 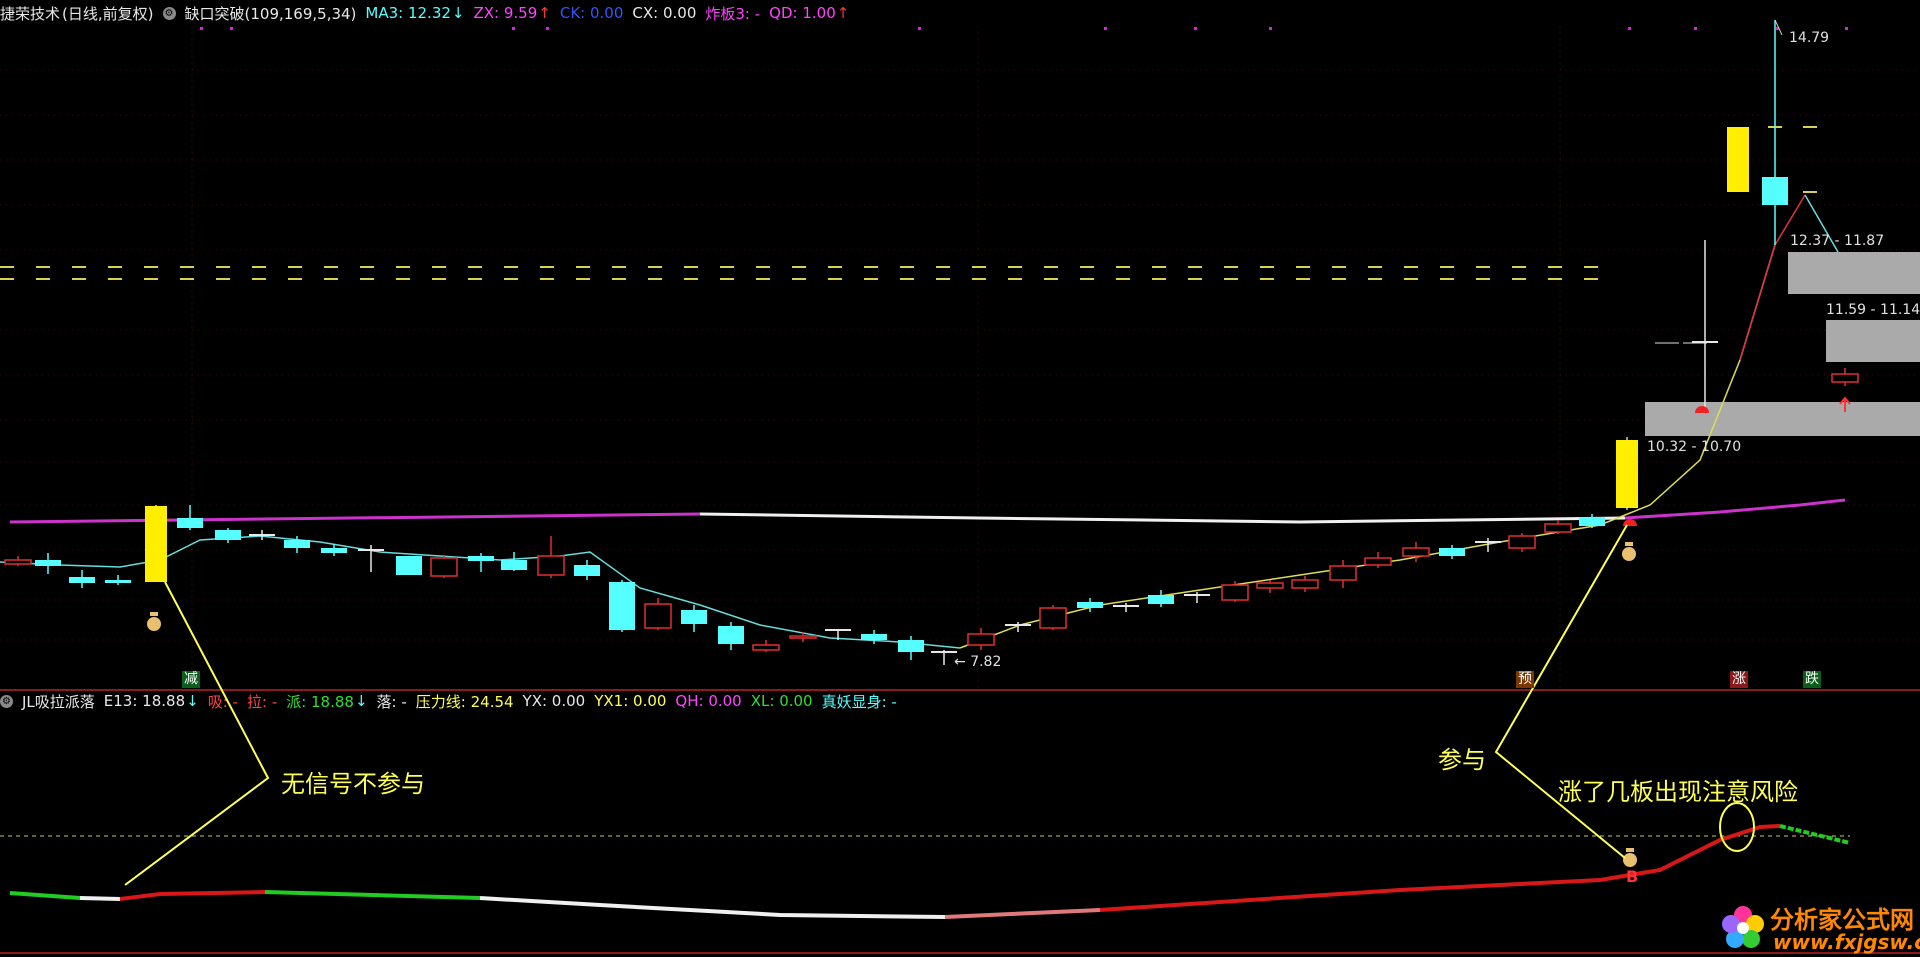 What do you see at coordinates (480, 592) in the screenshot?
I see `ma-line` at bounding box center [480, 592].